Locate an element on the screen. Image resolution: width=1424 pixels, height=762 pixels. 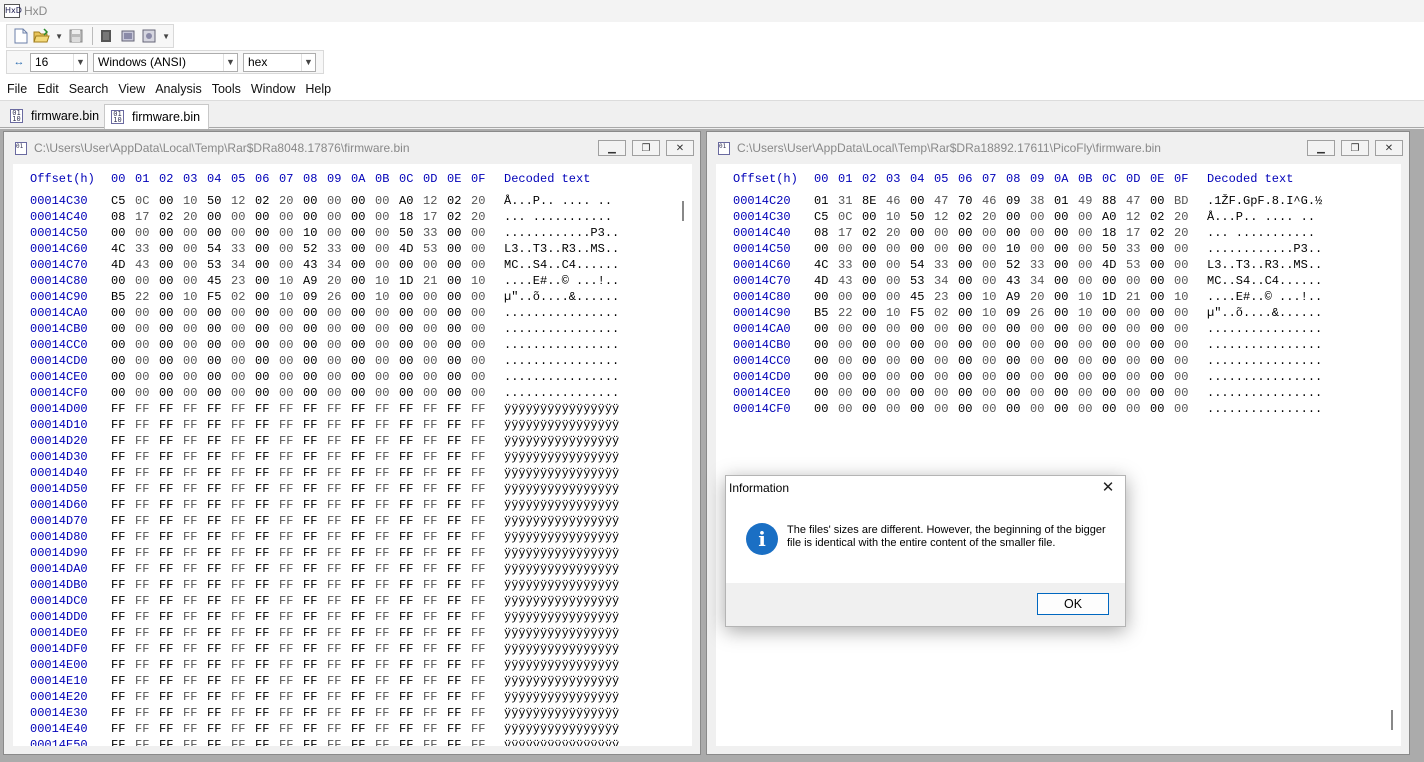
menu-analysis: Analysis is located at coordinates (178, 89).